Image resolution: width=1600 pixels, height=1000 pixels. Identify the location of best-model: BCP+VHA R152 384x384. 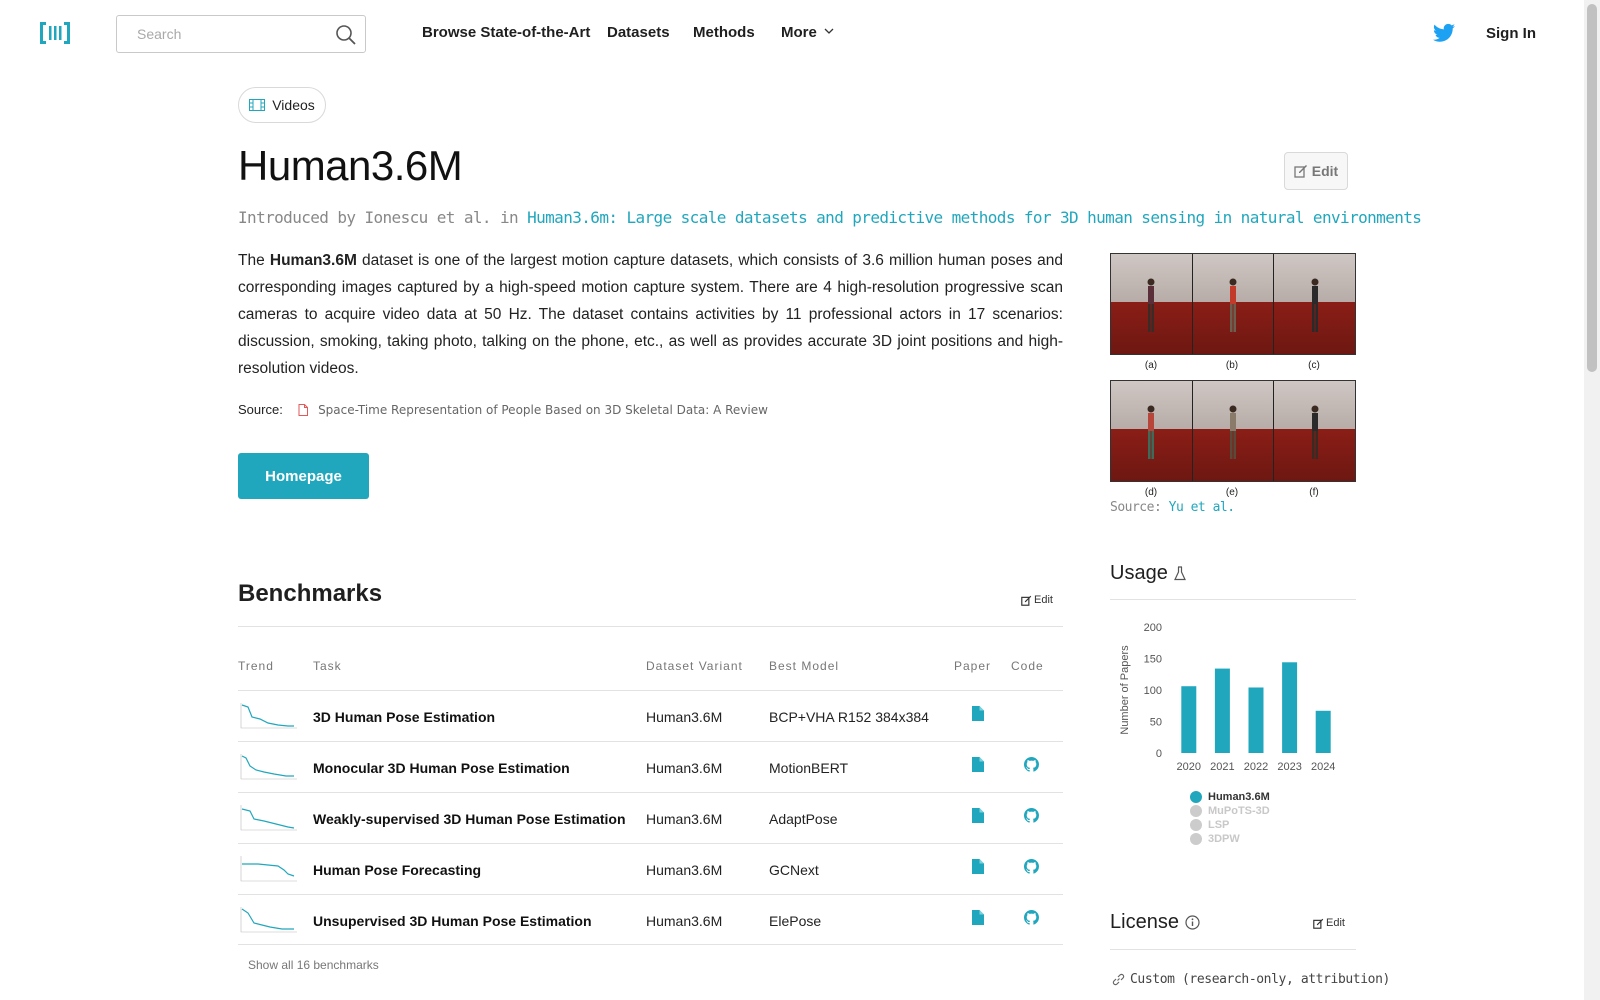
(849, 717).